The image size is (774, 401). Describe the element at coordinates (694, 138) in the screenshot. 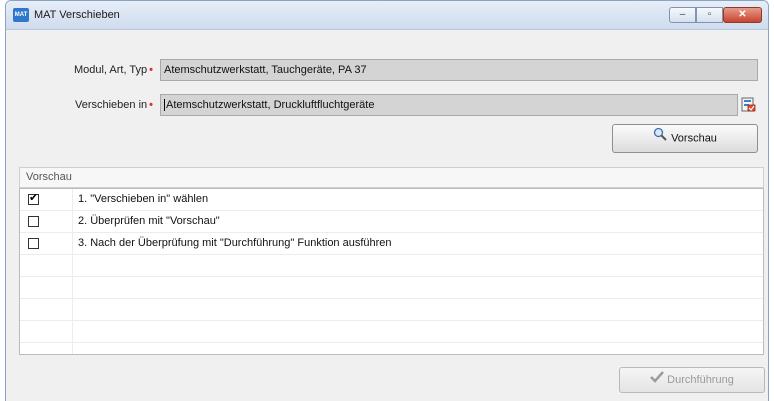

I see `preview-button-label: Vorschau` at that location.